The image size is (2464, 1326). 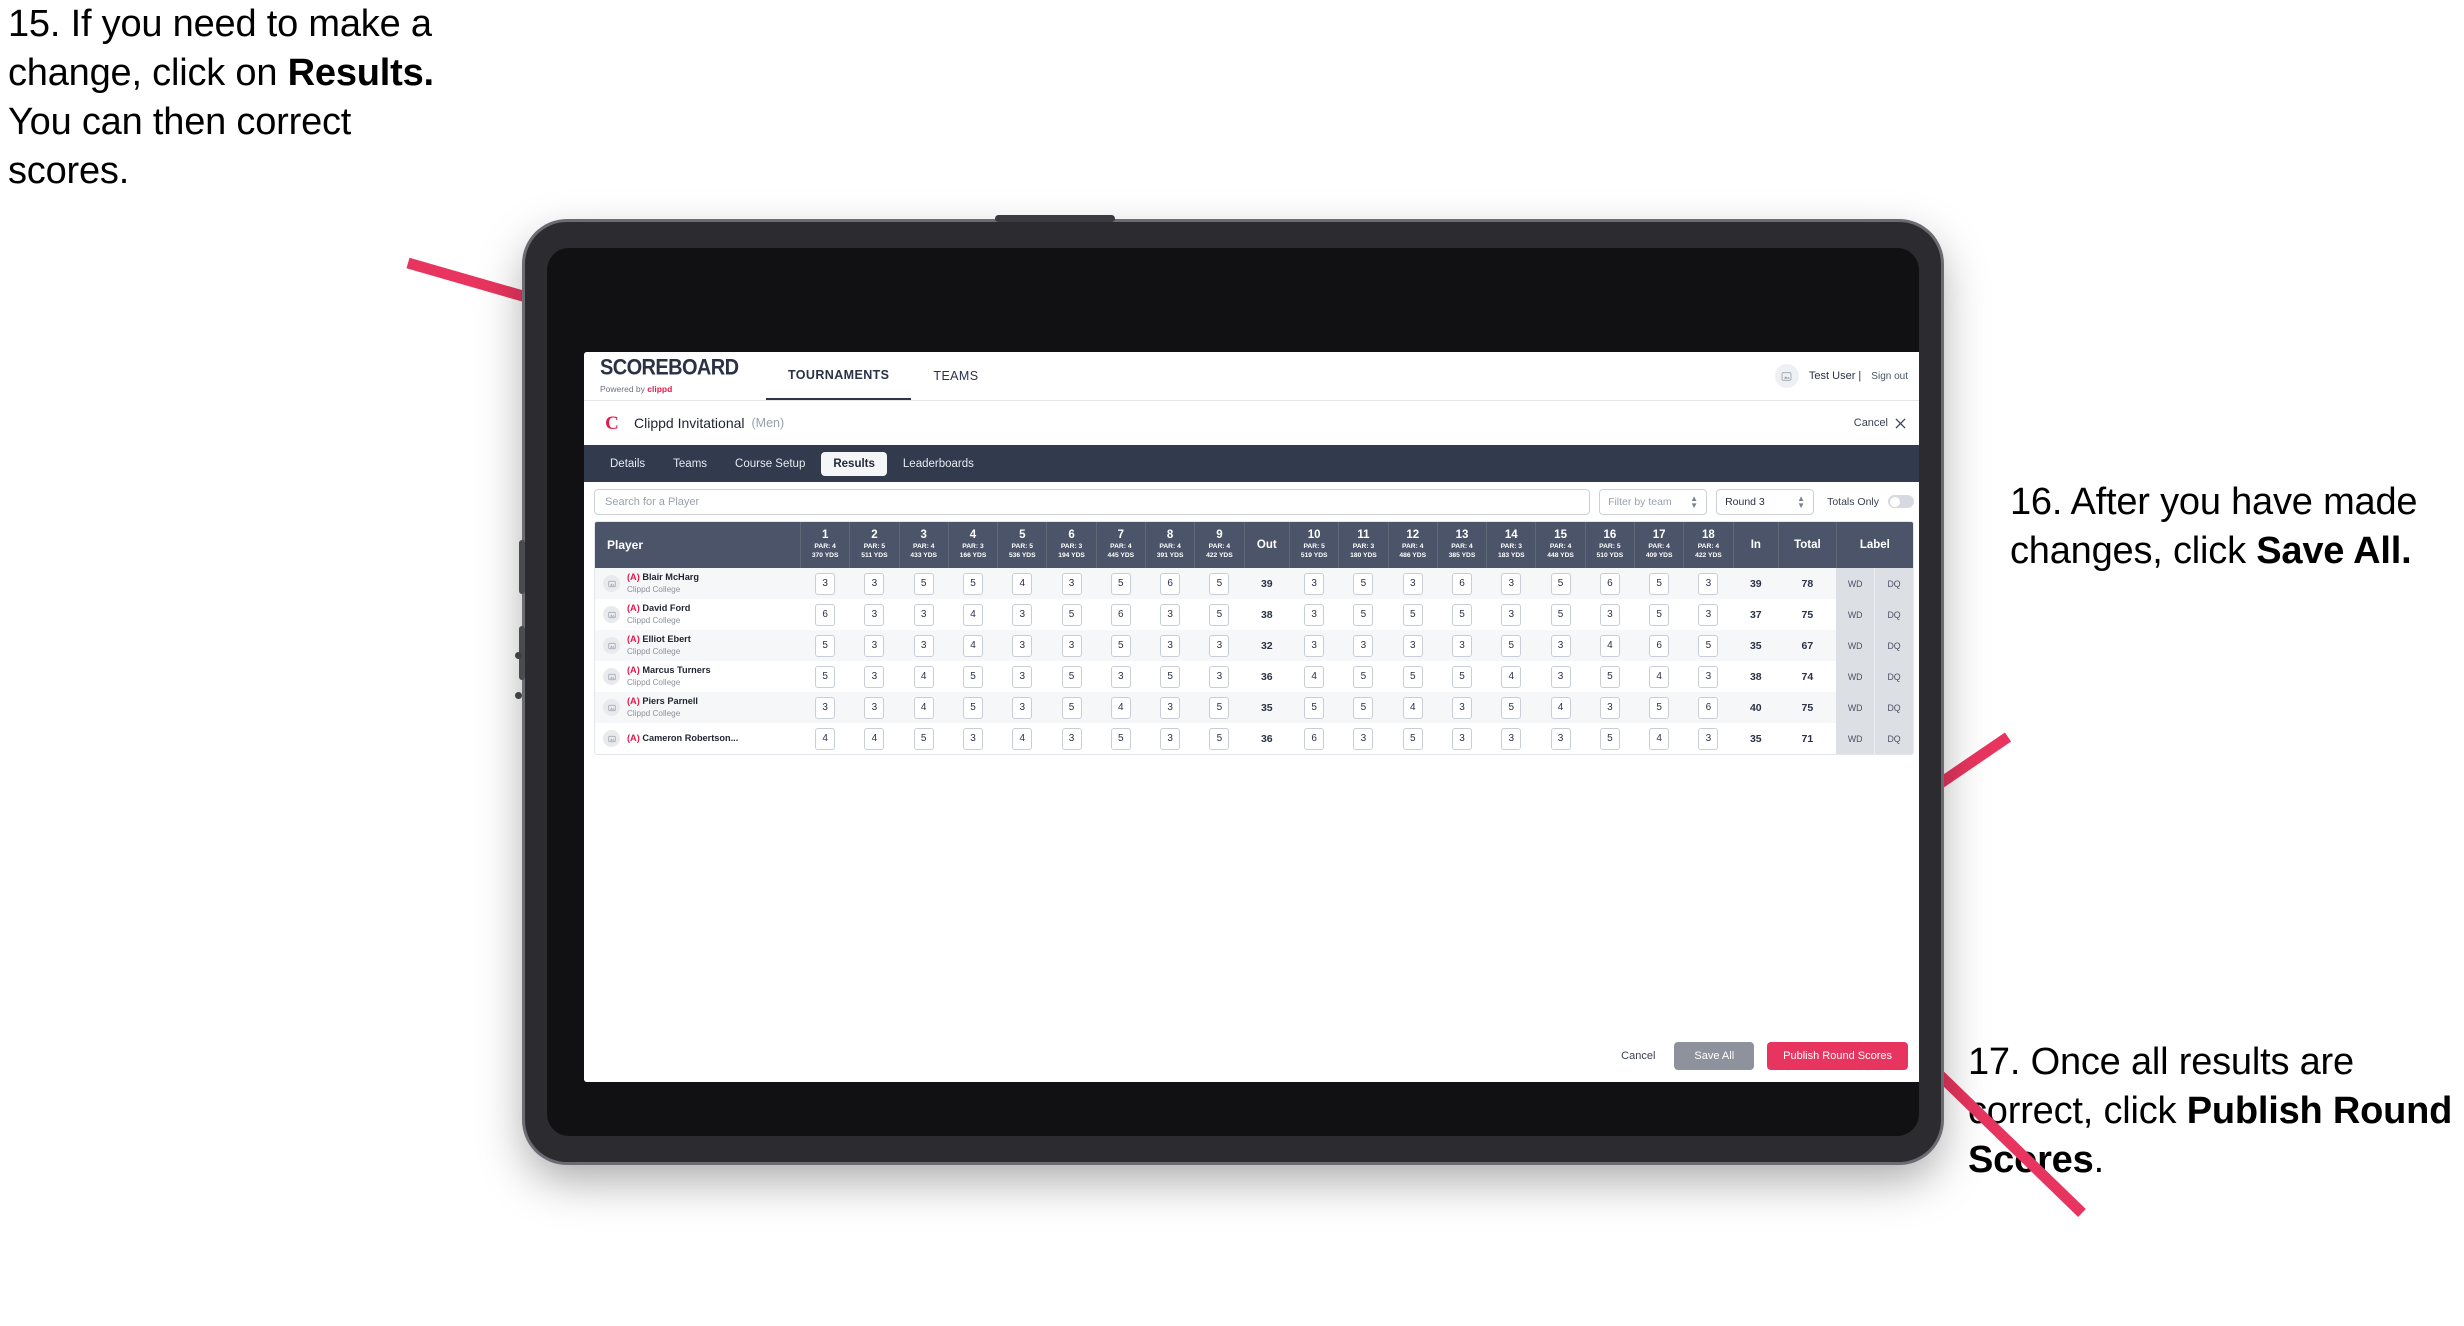 I want to click on save-all-button: Save All, so click(x=1714, y=1056).